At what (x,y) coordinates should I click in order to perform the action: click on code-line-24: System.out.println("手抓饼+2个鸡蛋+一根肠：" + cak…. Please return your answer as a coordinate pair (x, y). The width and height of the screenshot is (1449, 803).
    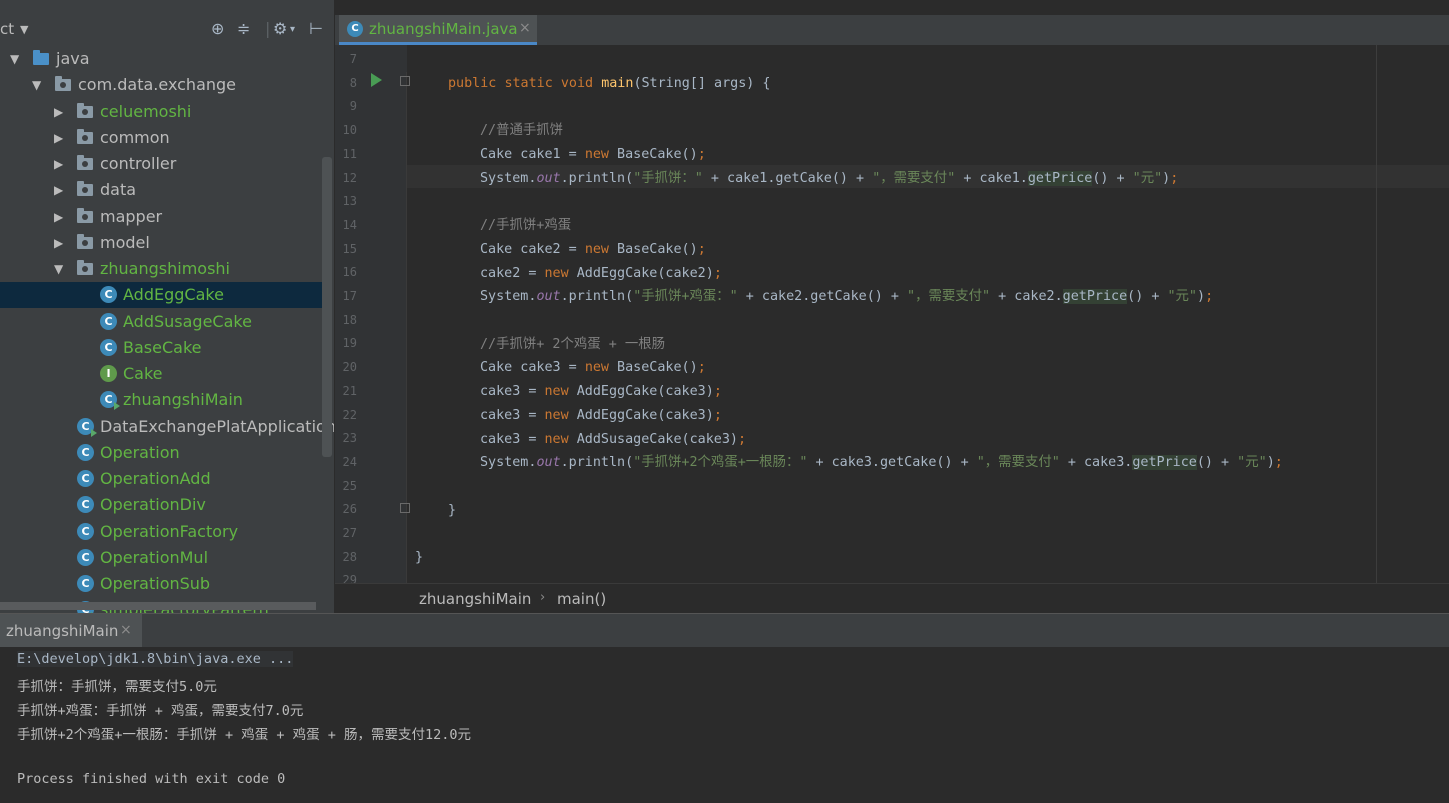
    Looking at the image, I should click on (881, 463).